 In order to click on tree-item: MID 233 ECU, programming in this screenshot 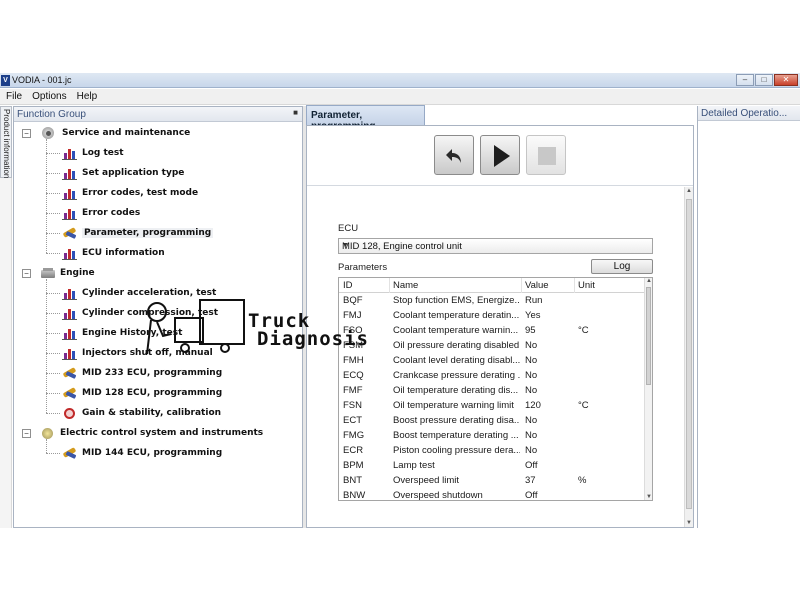, I will do `click(142, 373)`.